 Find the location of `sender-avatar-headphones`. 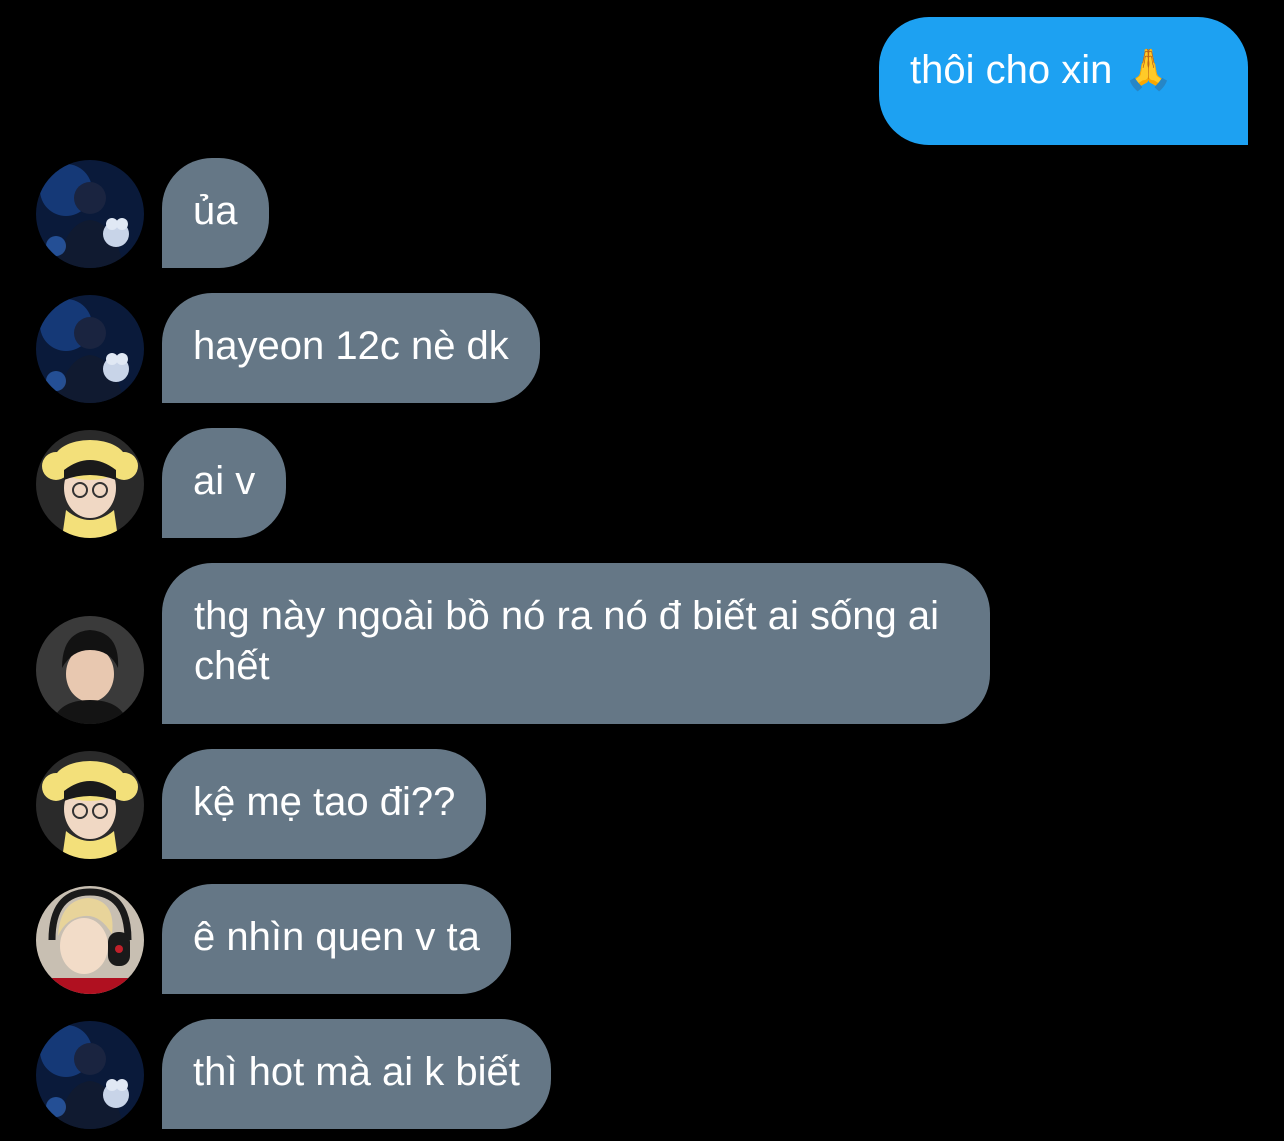

sender-avatar-headphones is located at coordinates (90, 940).